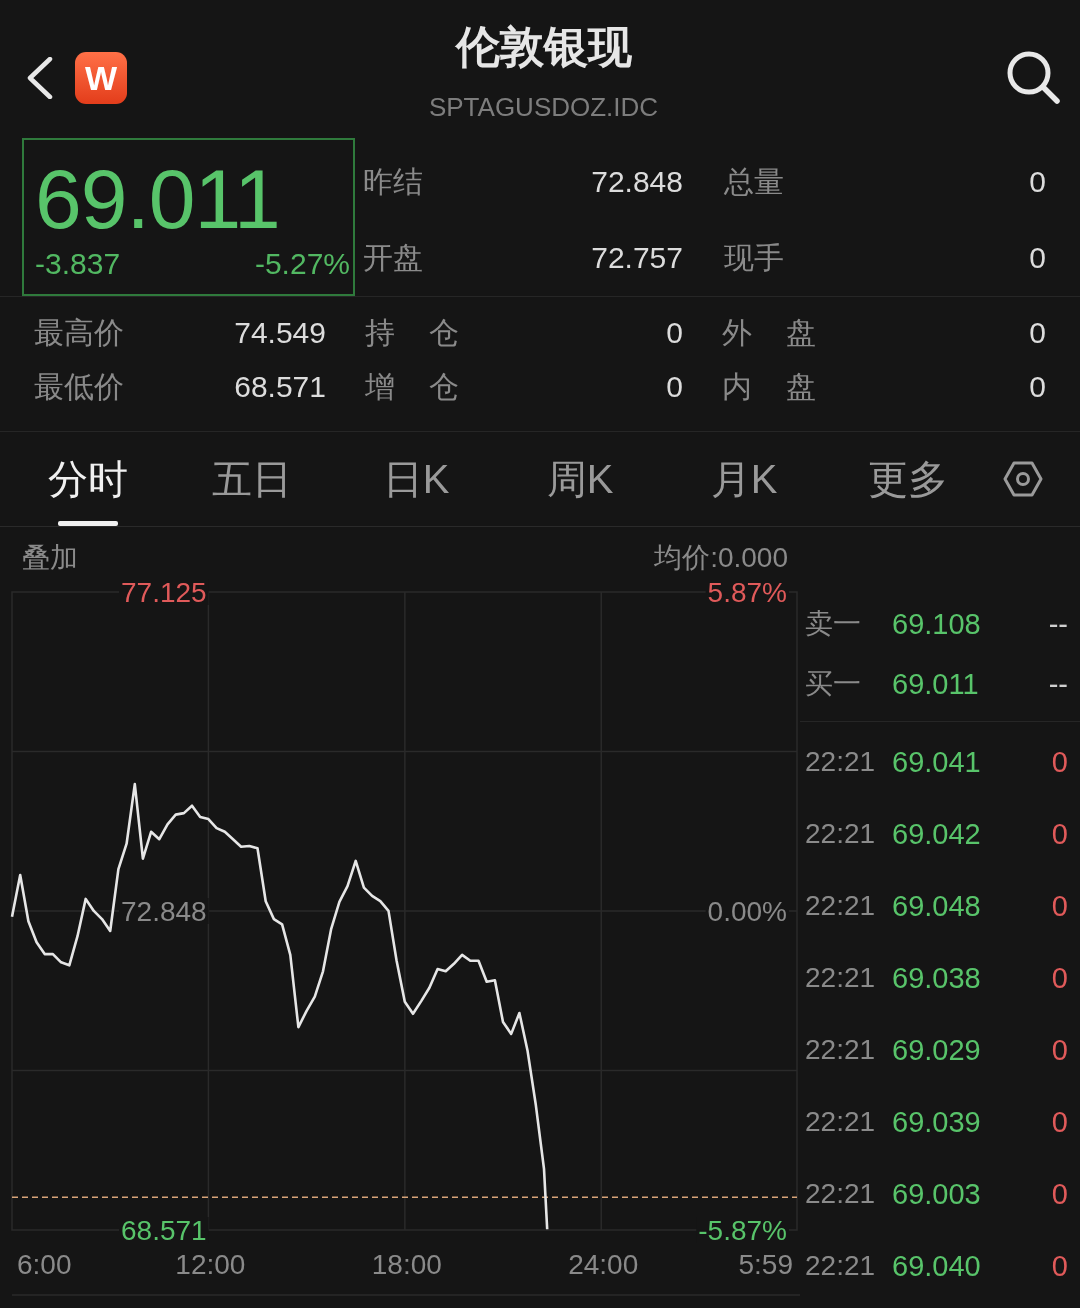  I want to click on price-axis-label: 72.848, so click(164, 912).